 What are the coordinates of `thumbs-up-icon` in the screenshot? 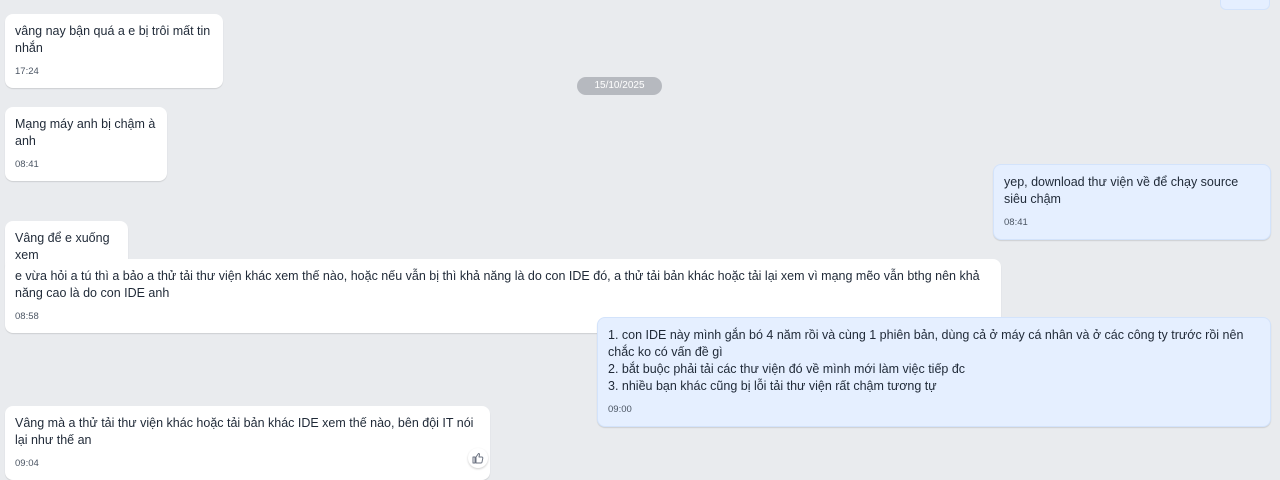 It's located at (478, 458).